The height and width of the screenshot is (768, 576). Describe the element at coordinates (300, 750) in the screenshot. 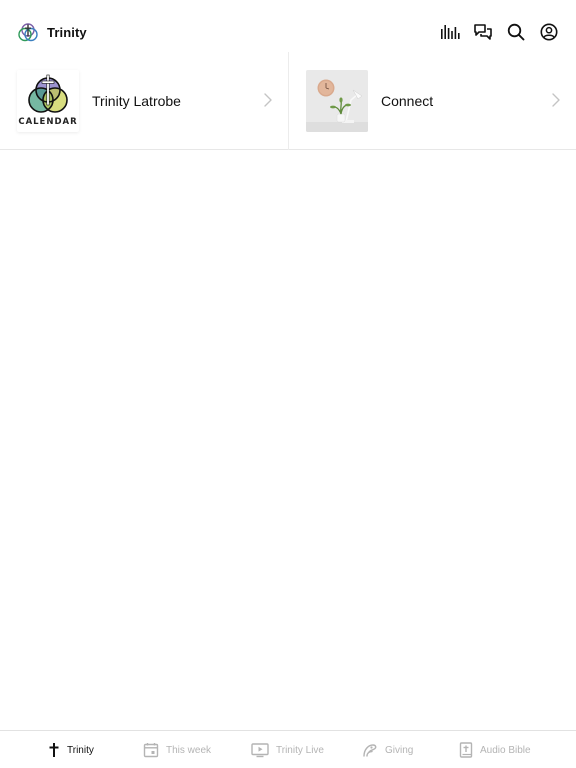

I see `tab-label: Trinity Live` at that location.